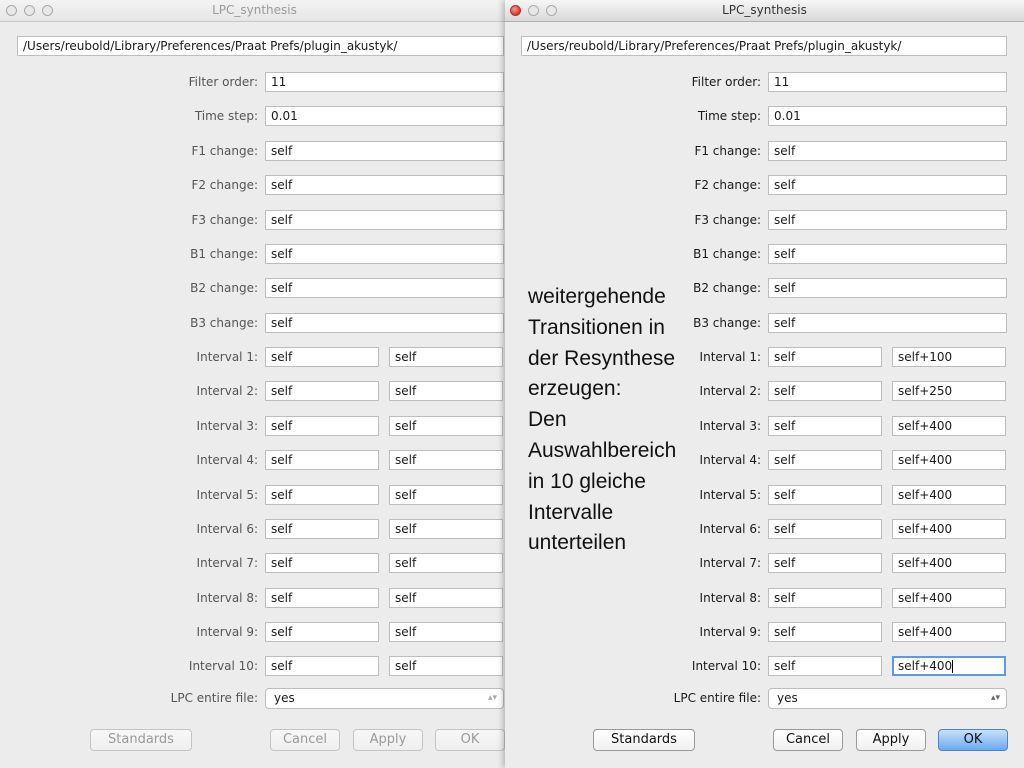 This screenshot has width=1024, height=768. What do you see at coordinates (602, 450) in the screenshot?
I see `annotation-line: Auswahlbereich` at bounding box center [602, 450].